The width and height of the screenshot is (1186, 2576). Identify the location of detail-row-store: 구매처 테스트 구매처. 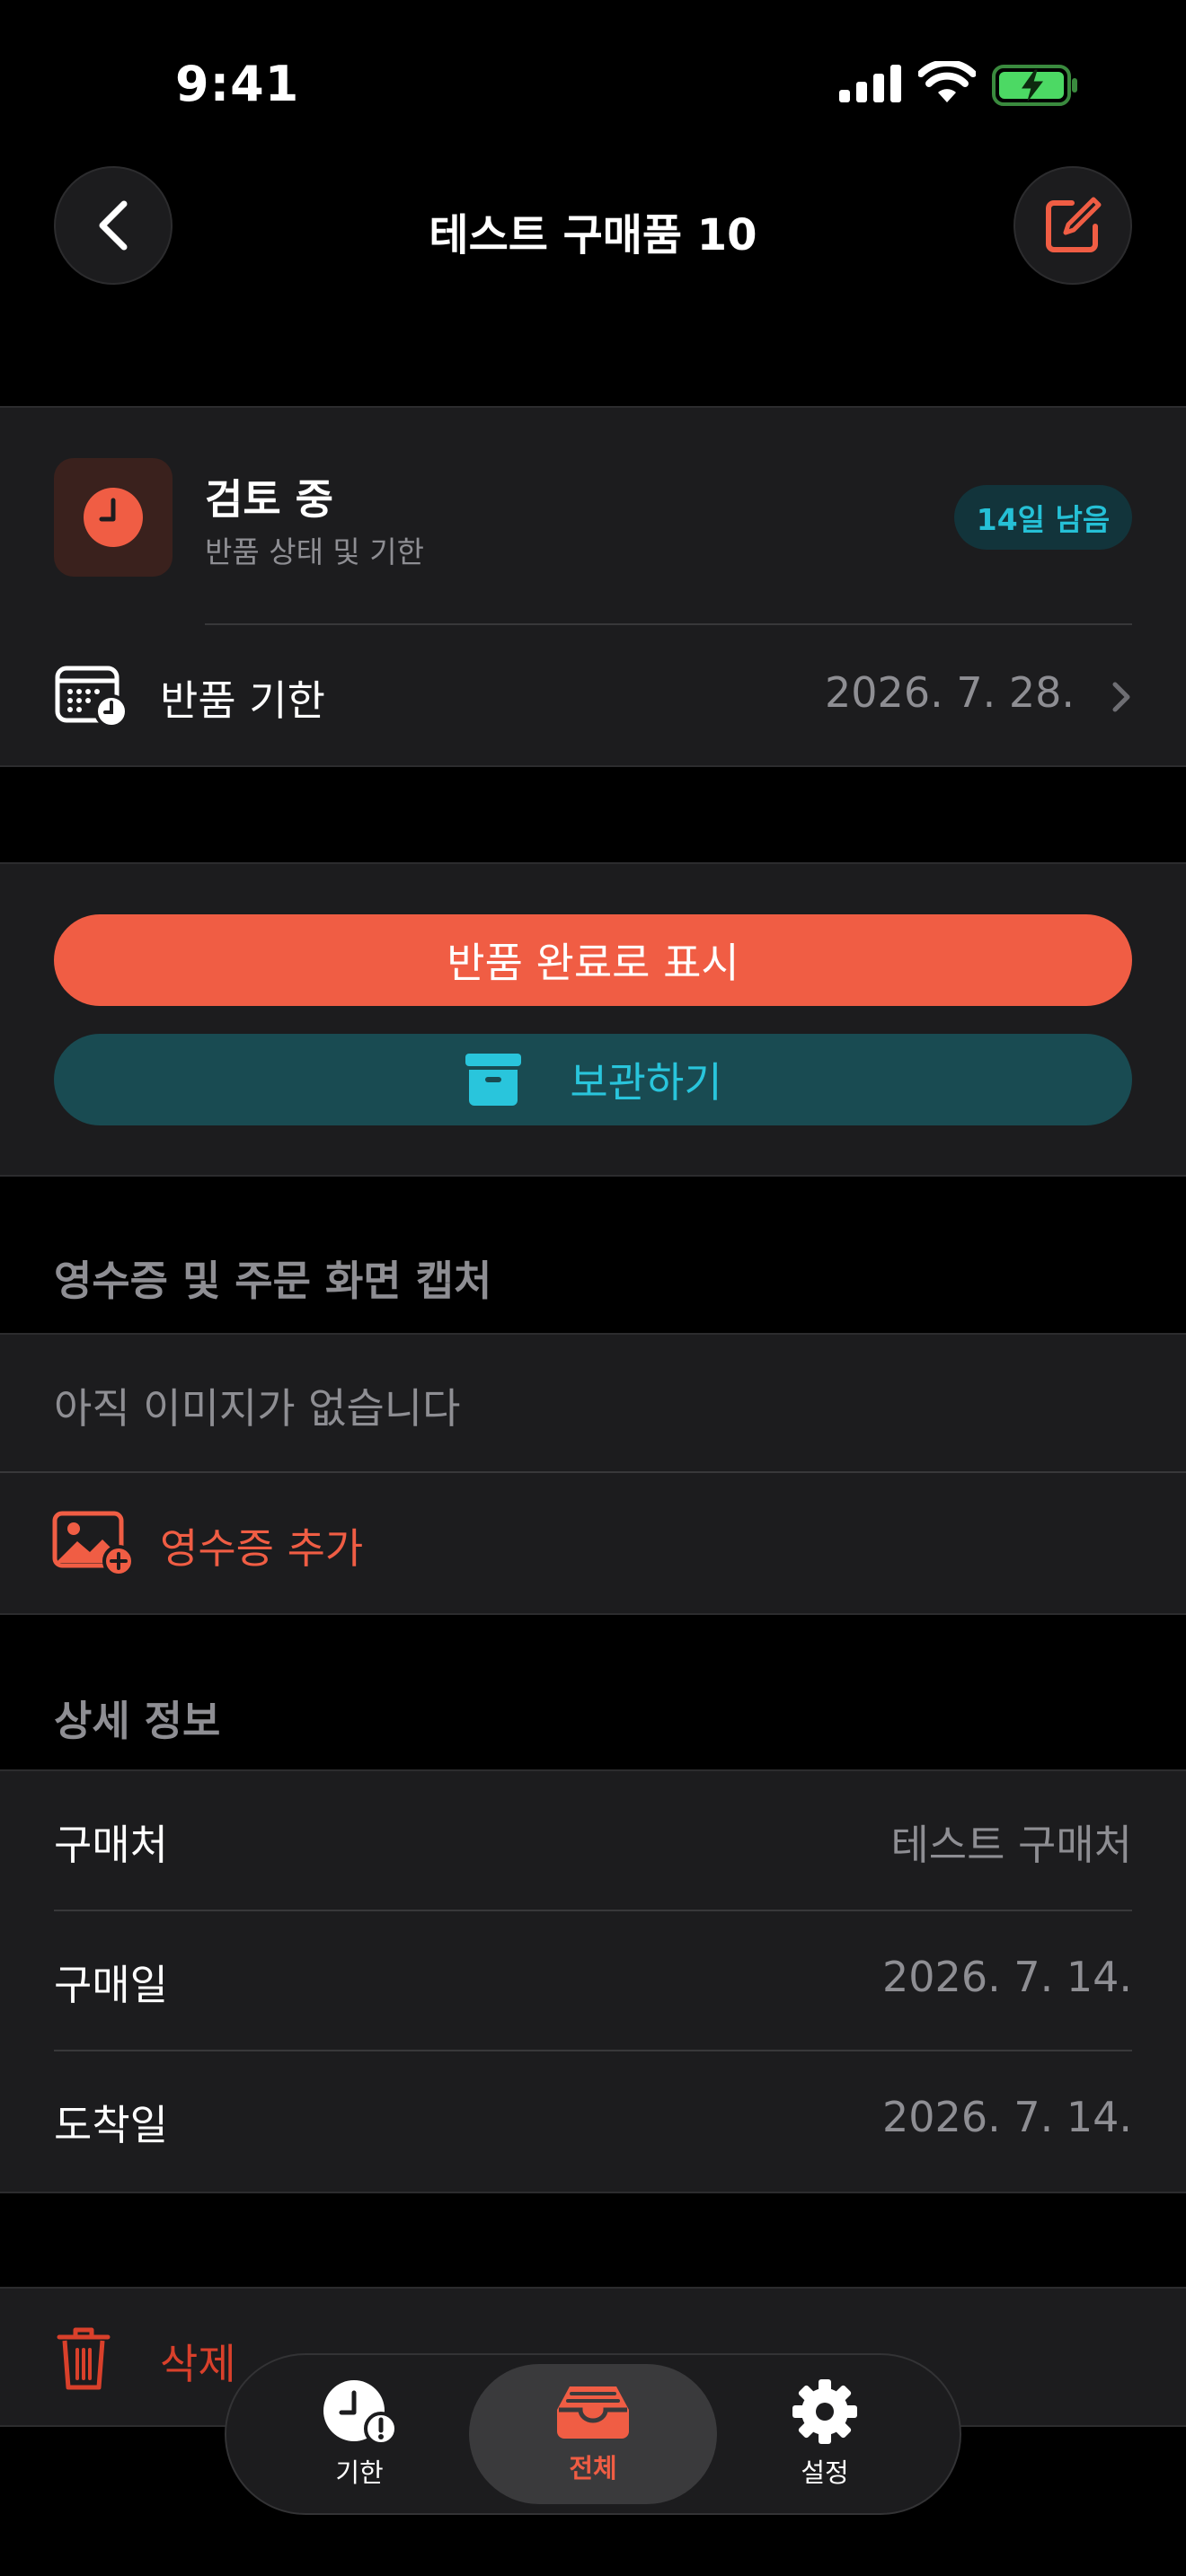
(593, 1840).